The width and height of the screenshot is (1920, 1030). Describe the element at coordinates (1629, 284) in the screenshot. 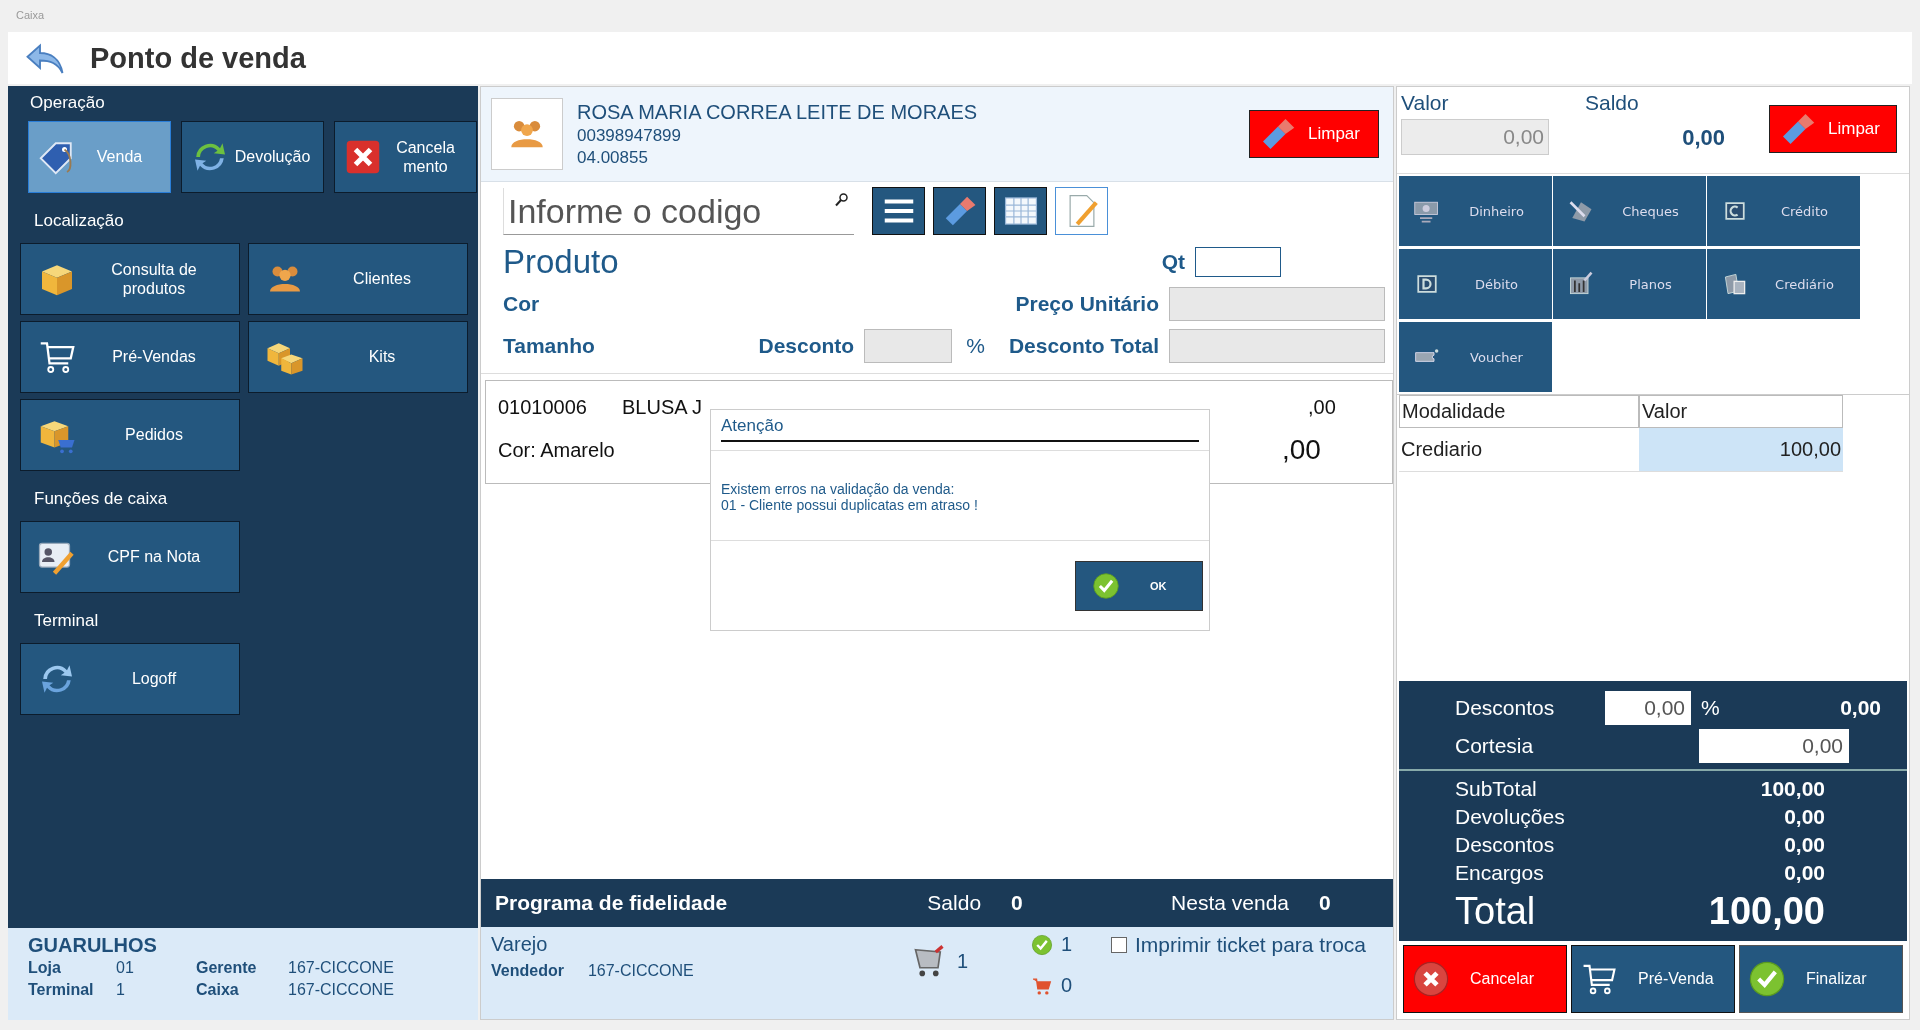

I see `payment-method-button: Planos` at that location.